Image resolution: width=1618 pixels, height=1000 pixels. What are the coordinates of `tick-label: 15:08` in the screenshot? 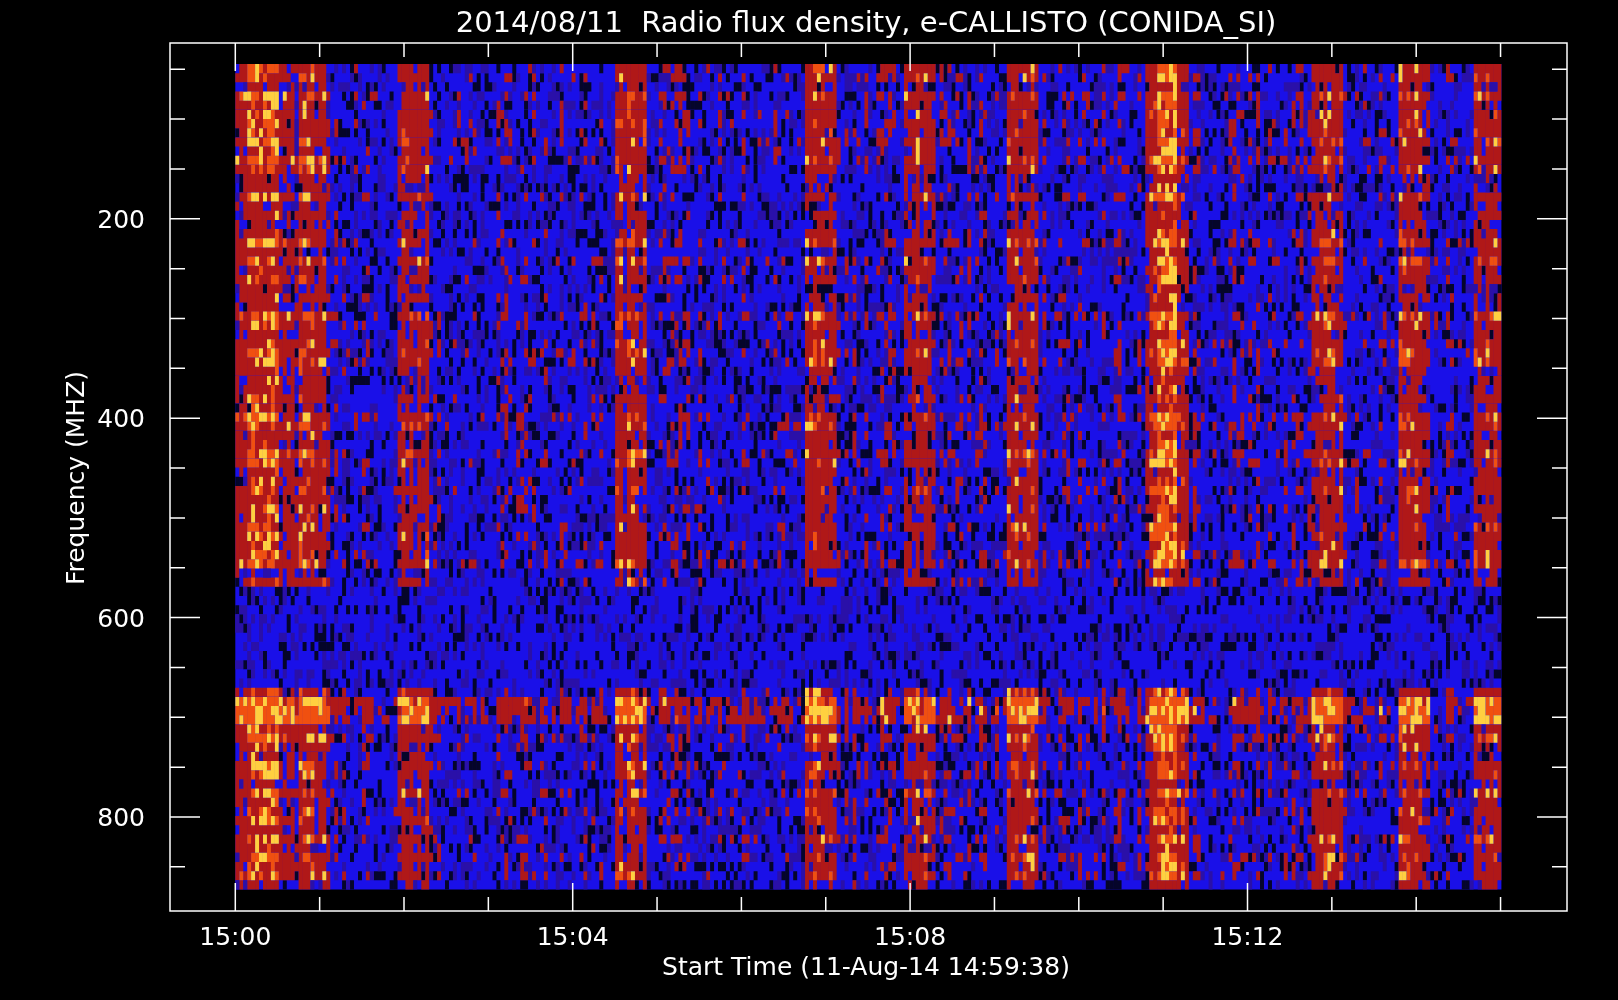 It's located at (910, 936).